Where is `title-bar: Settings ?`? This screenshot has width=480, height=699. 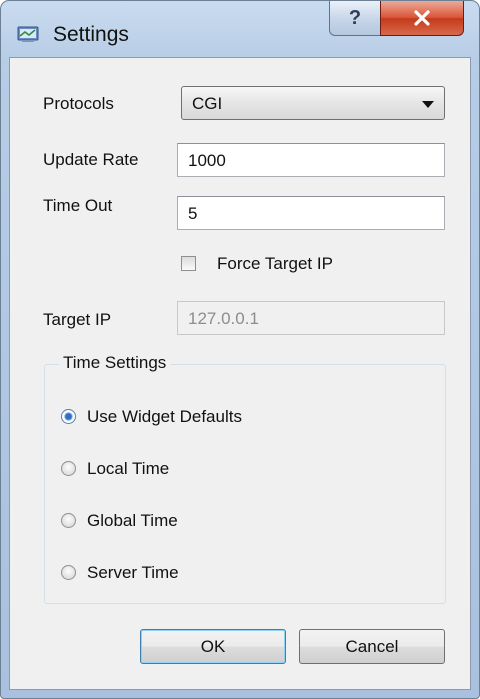 title-bar: Settings ? is located at coordinates (240, 29).